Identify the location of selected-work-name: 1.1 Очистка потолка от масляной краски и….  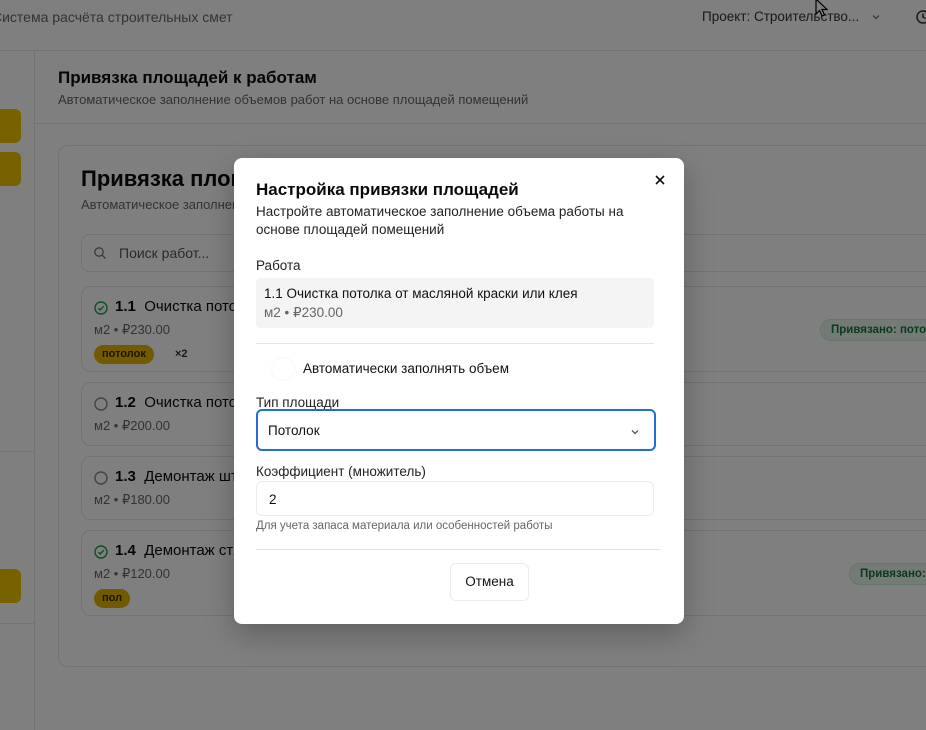
(421, 293).